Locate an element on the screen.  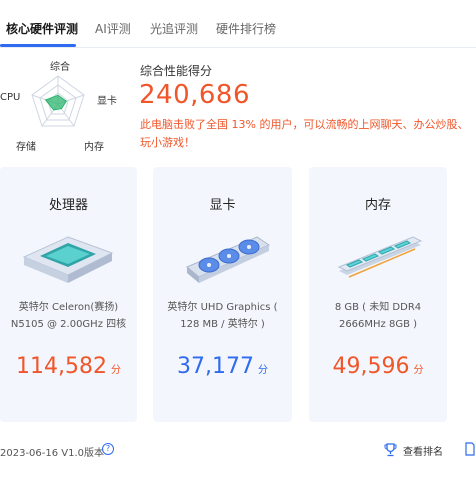
gpu-card-title: 显卡 is located at coordinates (222, 205).